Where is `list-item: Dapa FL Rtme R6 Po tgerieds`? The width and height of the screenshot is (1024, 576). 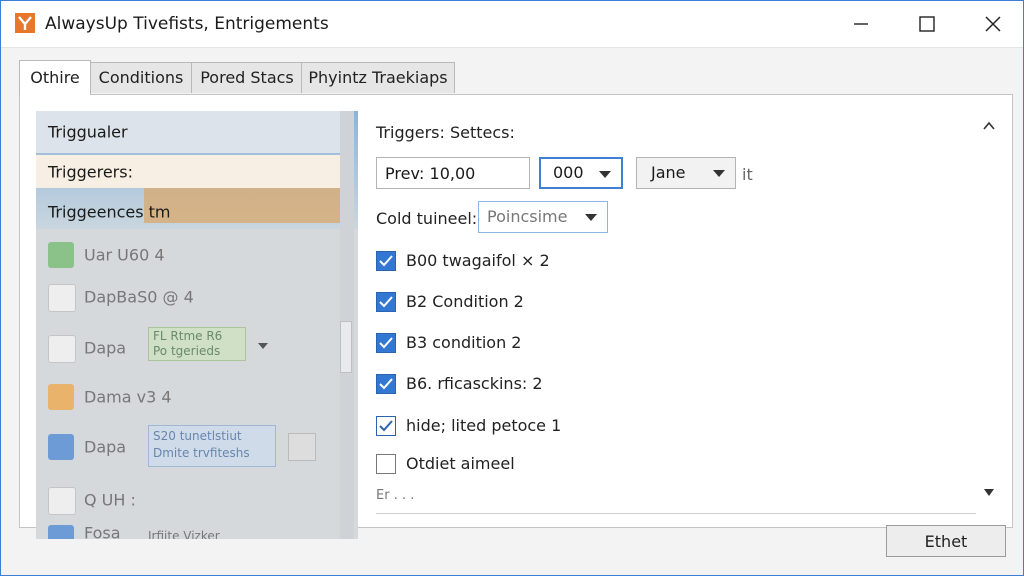 list-item: Dapa FL Rtme R6 Po tgerieds is located at coordinates (195, 348).